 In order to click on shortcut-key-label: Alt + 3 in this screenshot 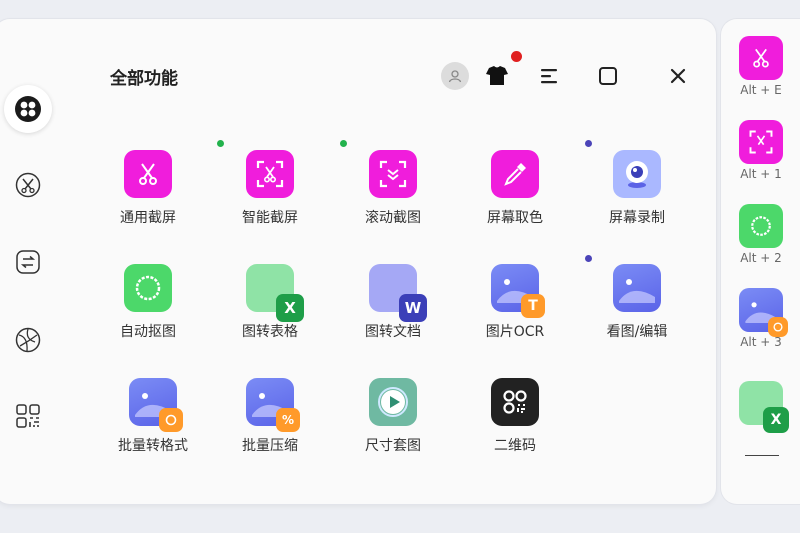, I will do `click(761, 342)`.